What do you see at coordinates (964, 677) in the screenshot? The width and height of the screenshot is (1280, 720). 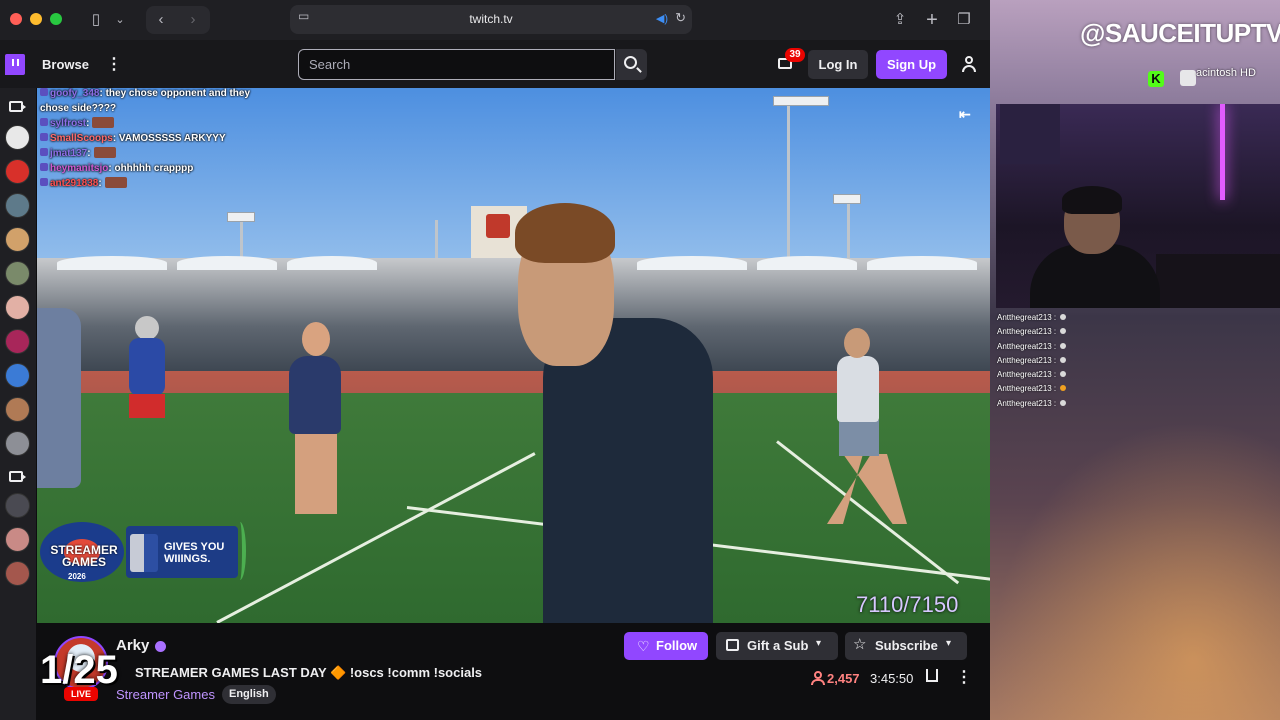 I see `more-options-icon: ⋮` at bounding box center [964, 677].